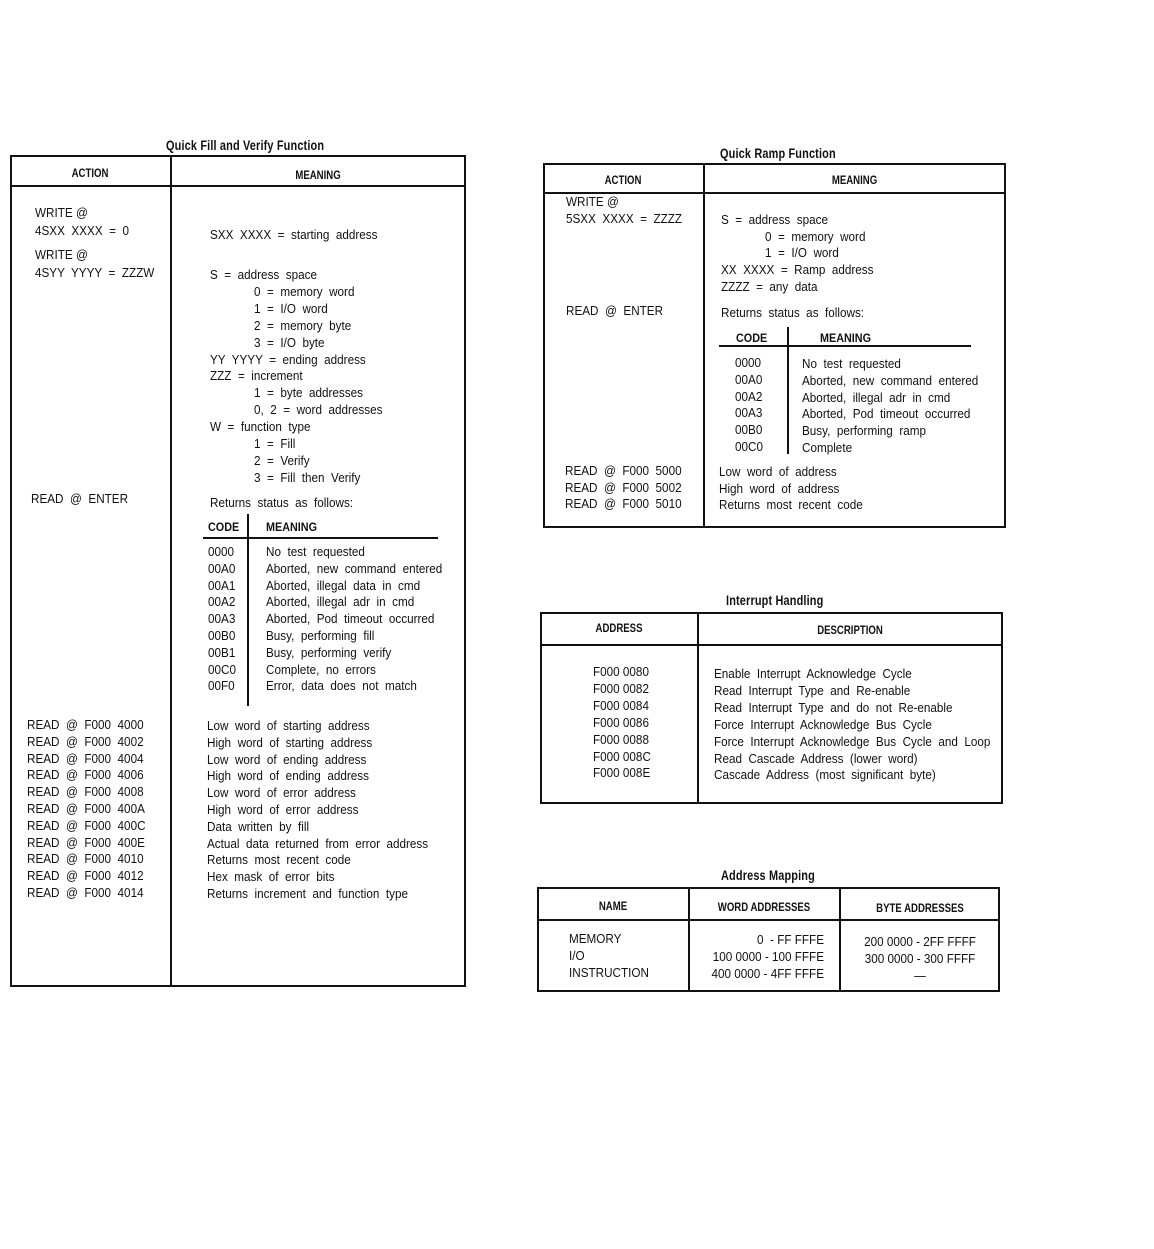  I want to click on read-meaning: Low word of ending address, so click(287, 759).